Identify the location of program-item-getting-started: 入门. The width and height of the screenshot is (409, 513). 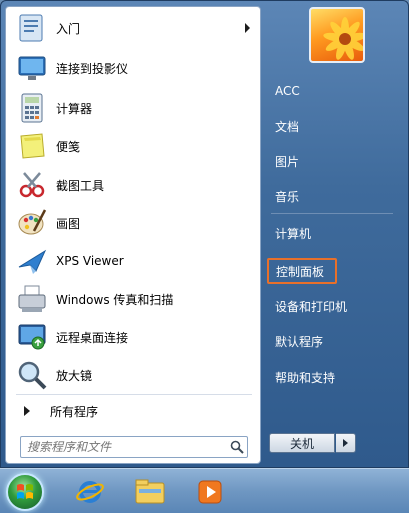
(133, 28).